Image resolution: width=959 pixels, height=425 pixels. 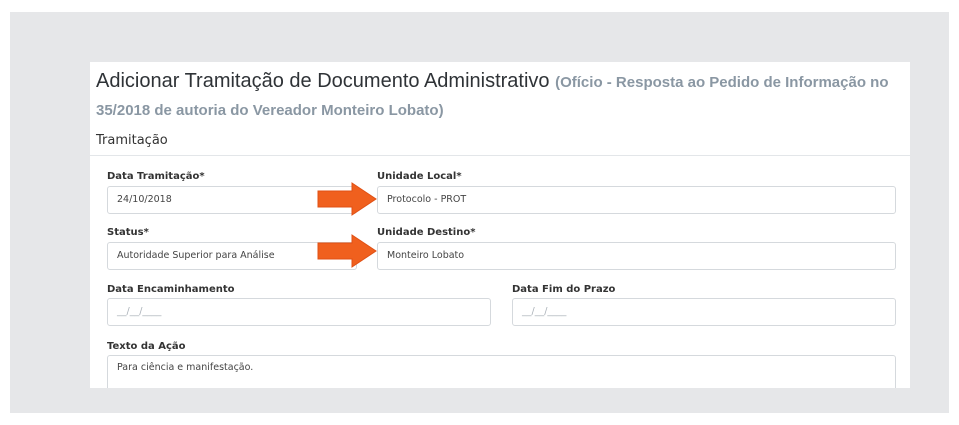 What do you see at coordinates (636, 200) in the screenshot?
I see `unidade-local-select: Protocolo - PROT` at bounding box center [636, 200].